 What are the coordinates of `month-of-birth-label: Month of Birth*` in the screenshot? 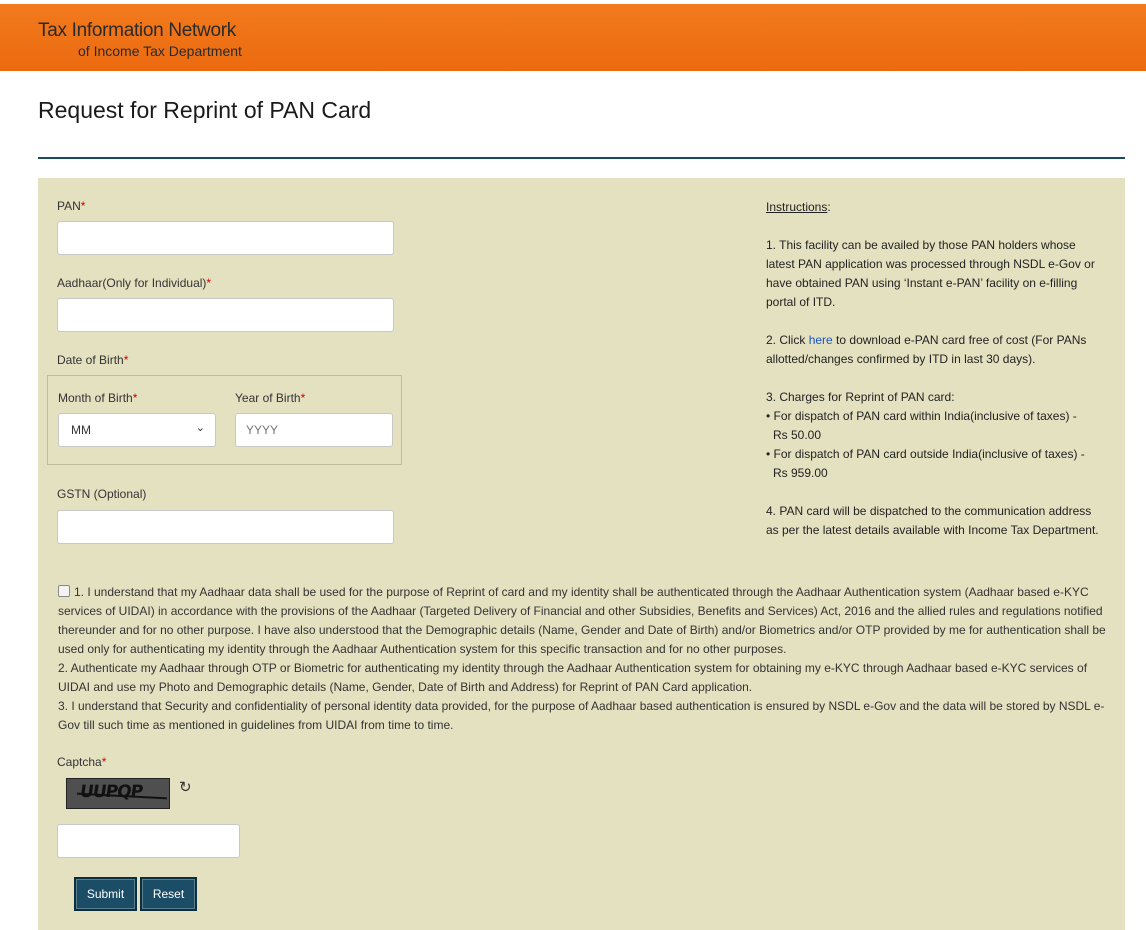 It's located at (98, 398).